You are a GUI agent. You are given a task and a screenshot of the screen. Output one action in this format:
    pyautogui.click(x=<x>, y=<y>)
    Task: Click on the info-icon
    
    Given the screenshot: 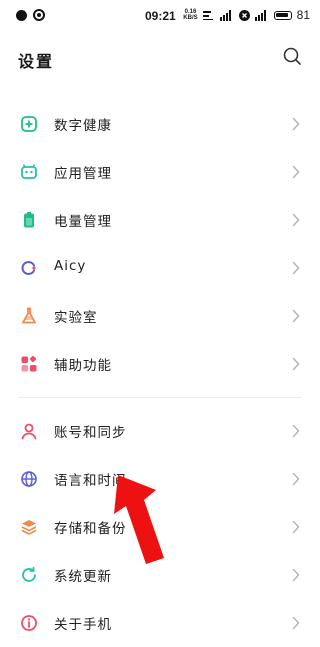 What is the action you would take?
    pyautogui.click(x=29, y=623)
    